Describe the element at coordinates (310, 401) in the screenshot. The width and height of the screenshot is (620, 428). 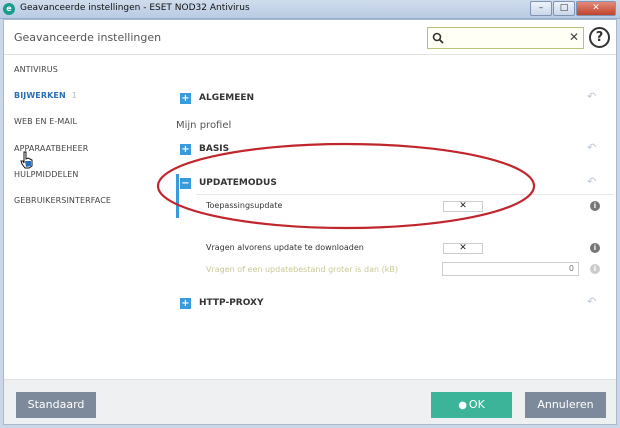
I see `footer: Standaard ● OK Annuleren` at that location.